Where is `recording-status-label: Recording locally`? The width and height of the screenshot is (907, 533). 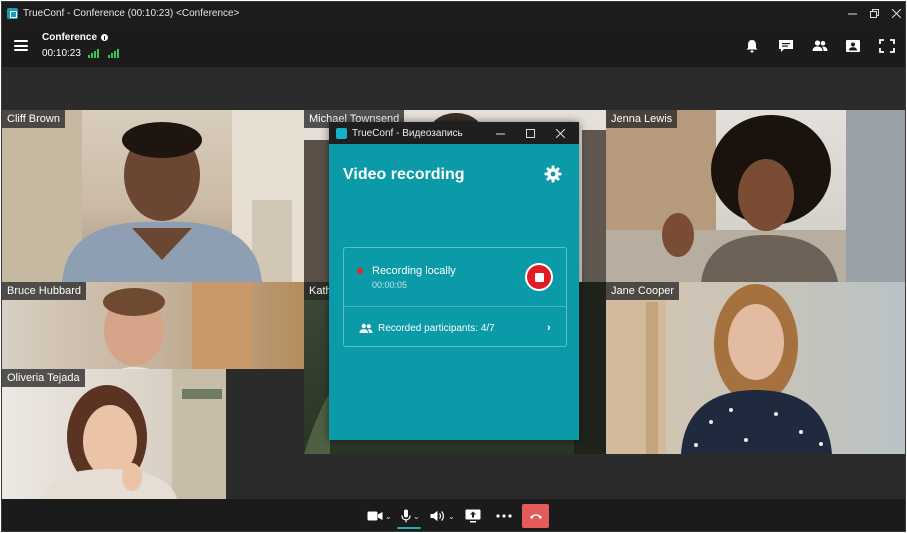 recording-status-label: Recording locally is located at coordinates (414, 271).